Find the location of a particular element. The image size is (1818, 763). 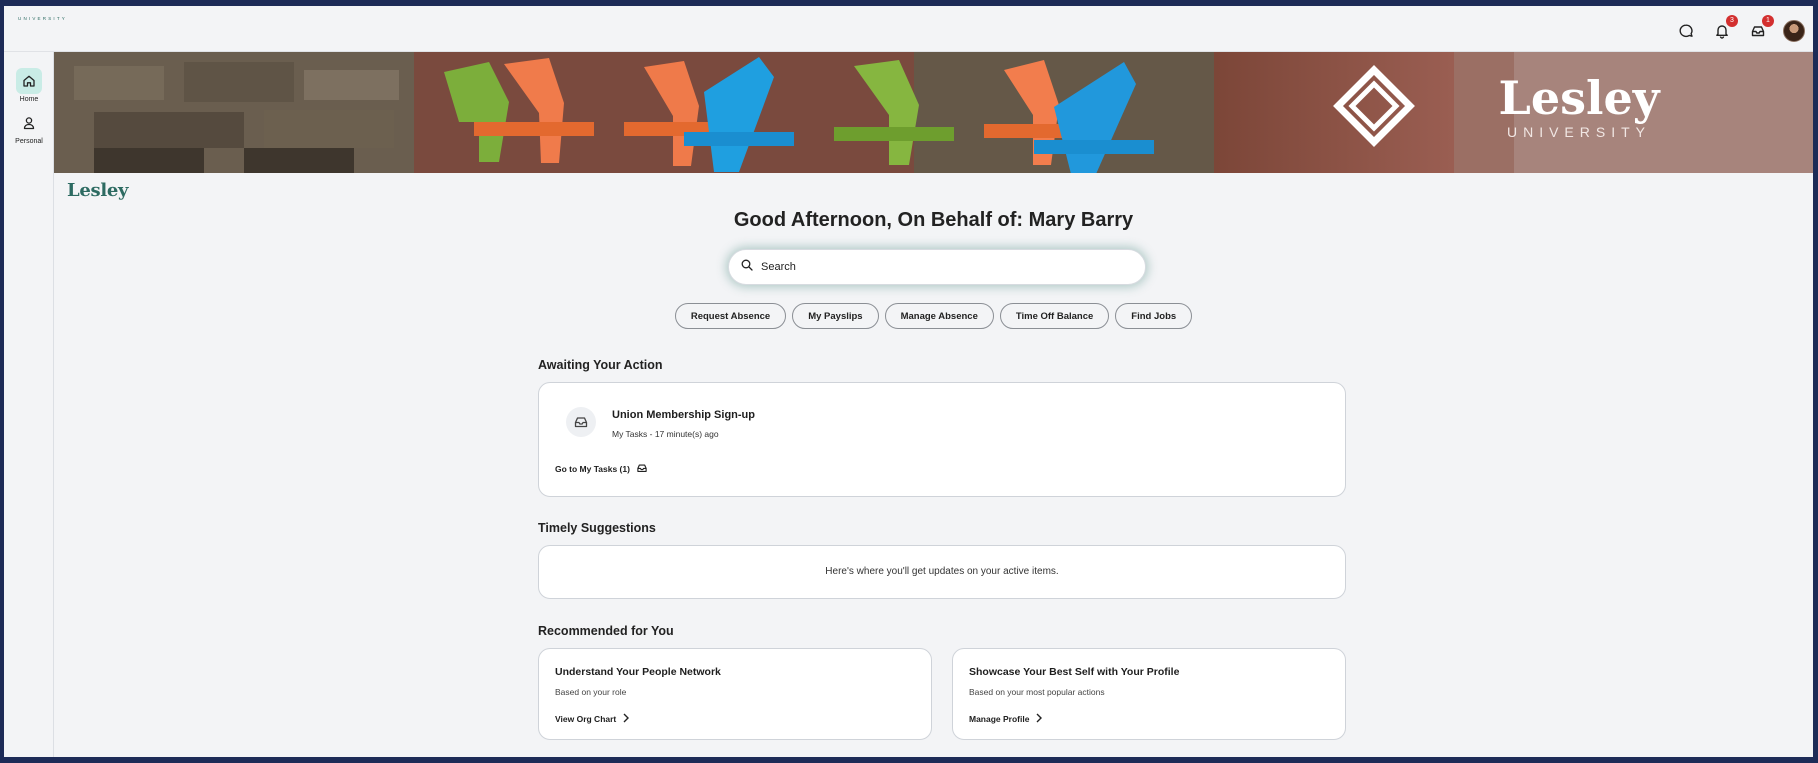

bell-icon: 3 is located at coordinates (1724, 28).